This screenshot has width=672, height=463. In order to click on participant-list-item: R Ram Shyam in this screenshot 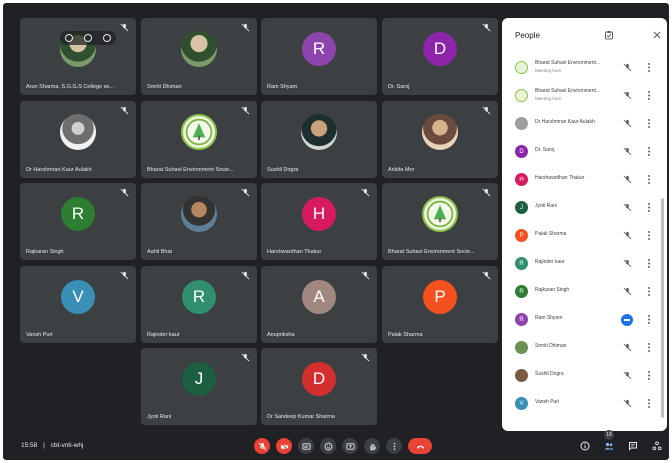, I will do `click(584, 320)`.